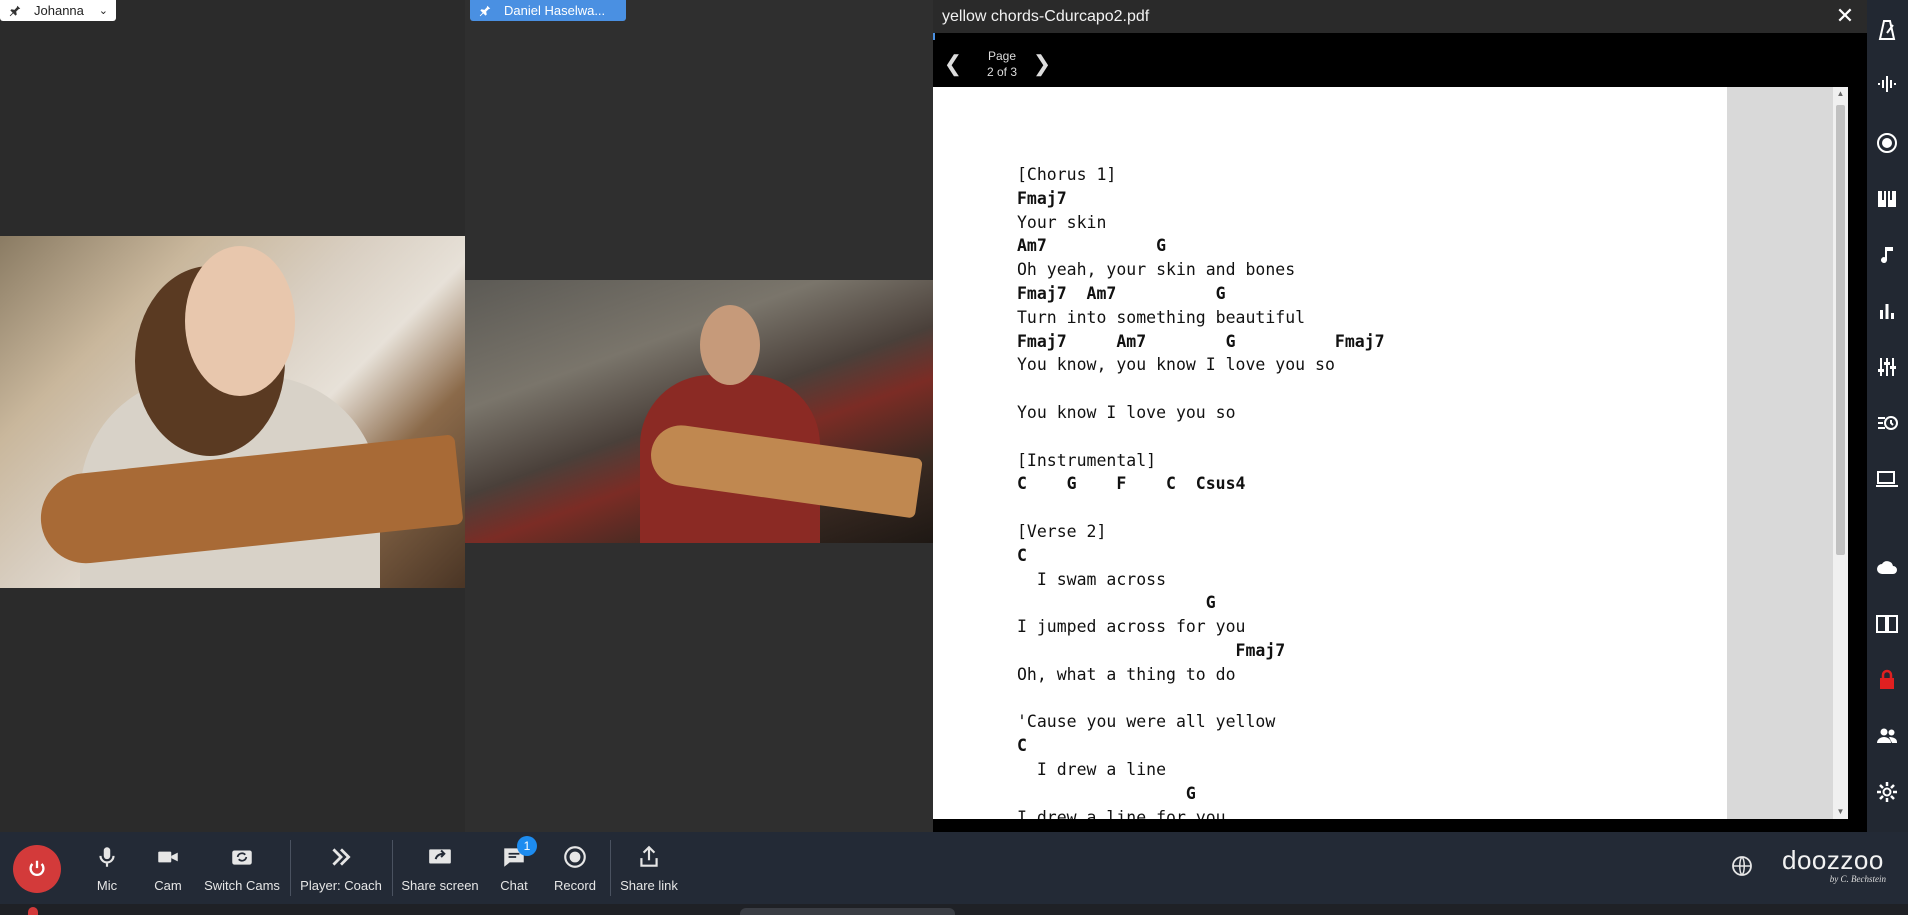 This screenshot has height=915, width=1908. I want to click on os-taskbar, so click(954, 909).